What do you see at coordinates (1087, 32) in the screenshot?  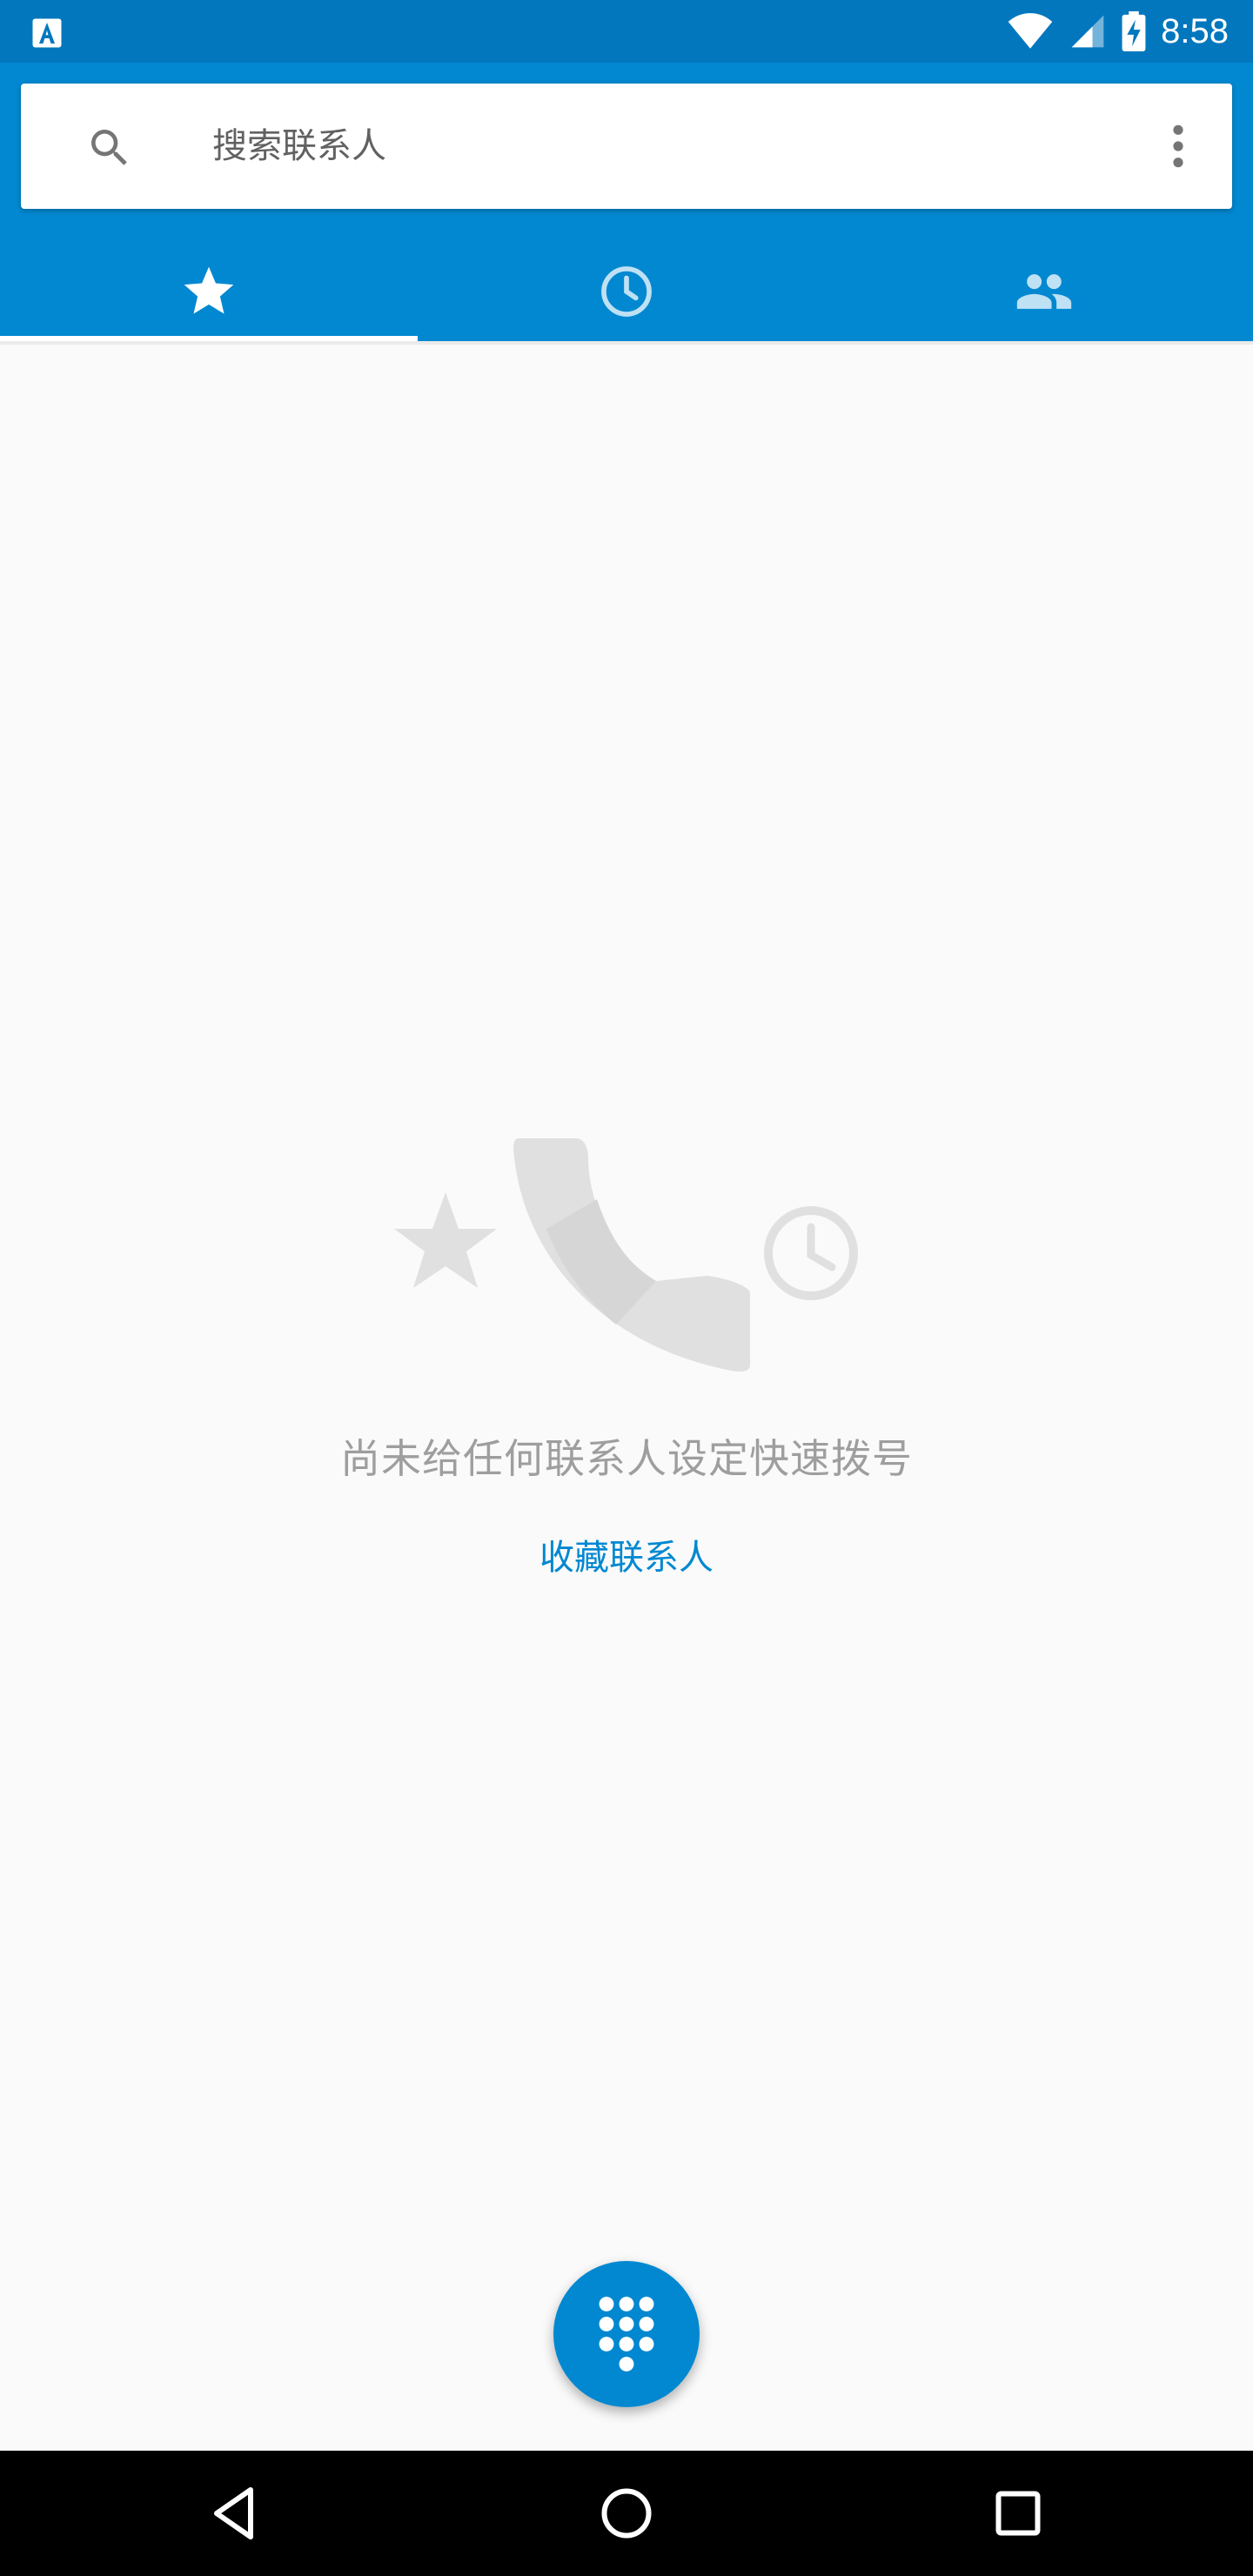 I see `cell-signal-icon` at bounding box center [1087, 32].